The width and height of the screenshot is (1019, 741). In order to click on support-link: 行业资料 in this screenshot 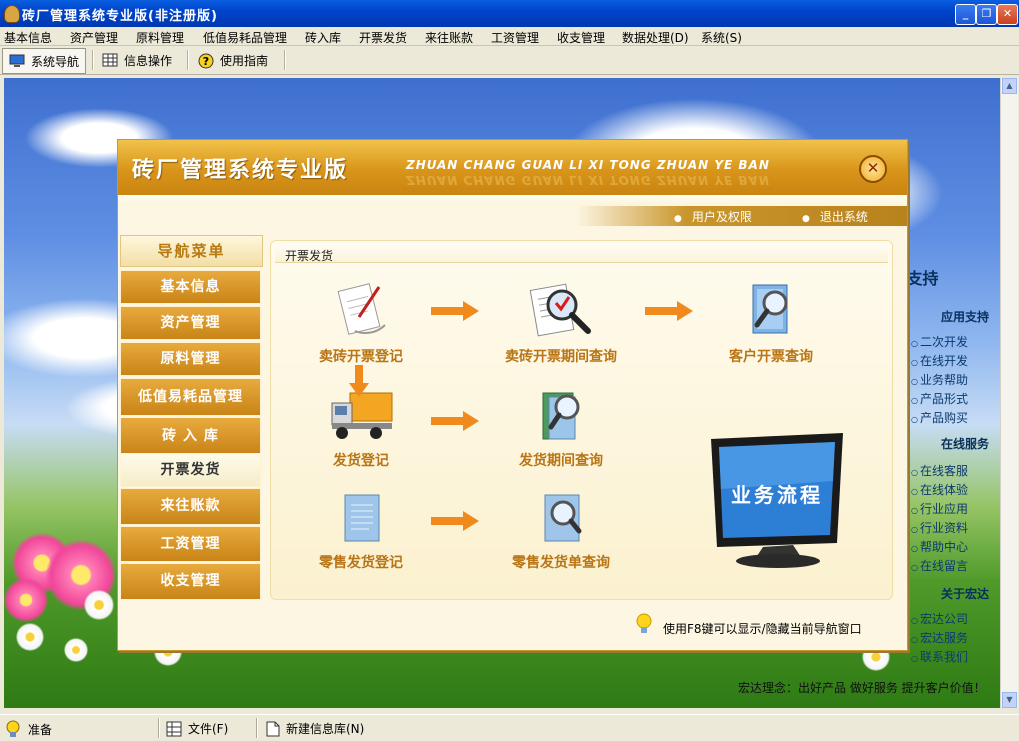, I will do `click(939, 527)`.